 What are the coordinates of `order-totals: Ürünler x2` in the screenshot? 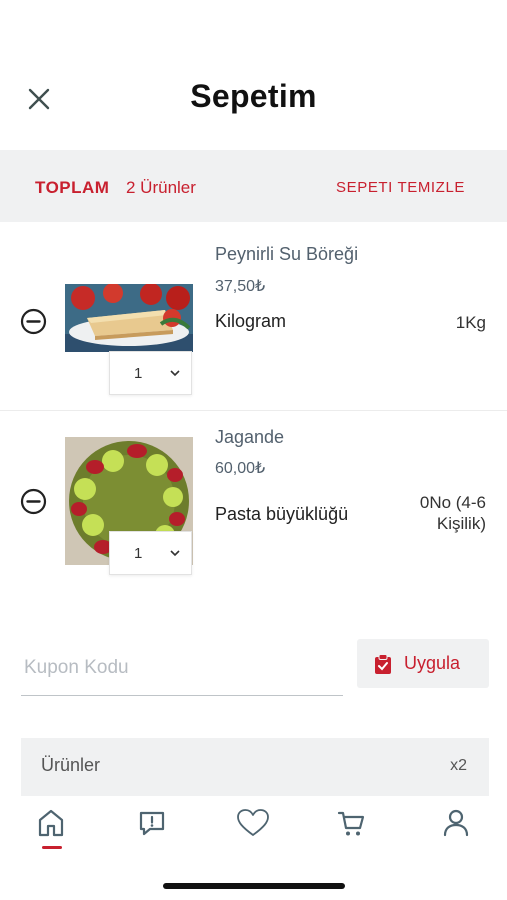 It's located at (255, 768).